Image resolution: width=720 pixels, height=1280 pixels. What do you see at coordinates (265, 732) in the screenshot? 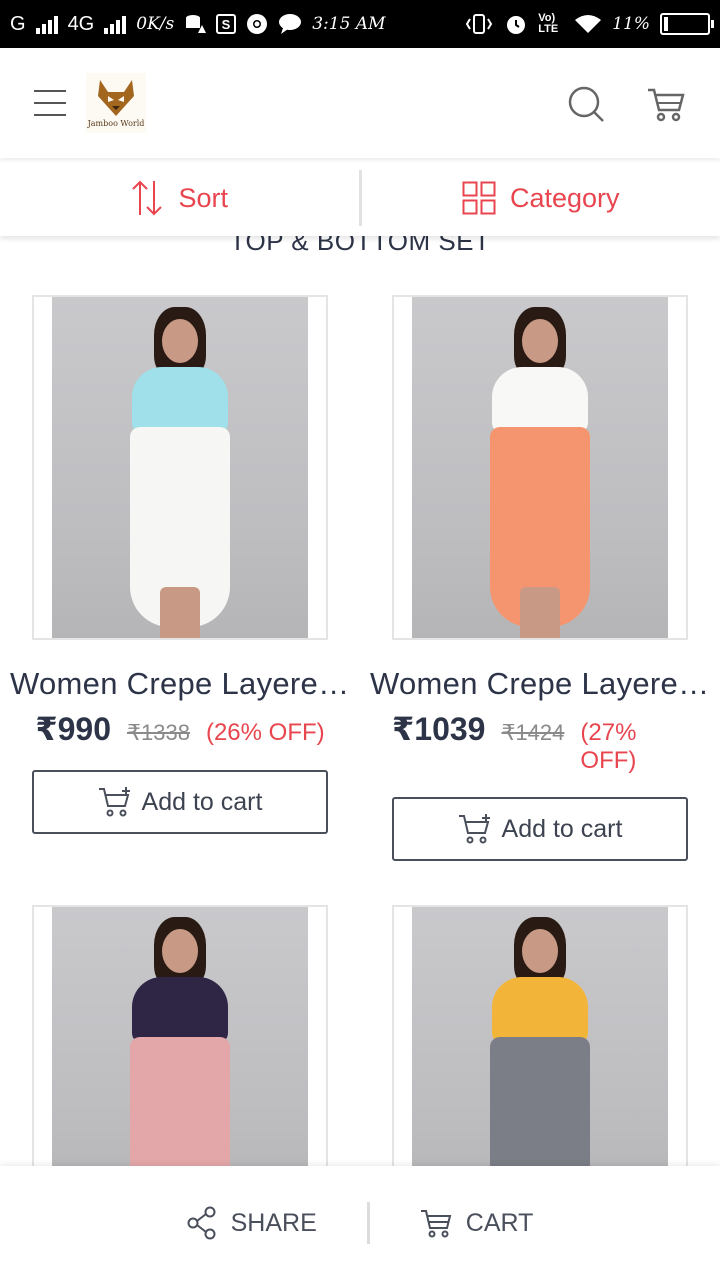
I see `product-discount: (26% OFF)` at bounding box center [265, 732].